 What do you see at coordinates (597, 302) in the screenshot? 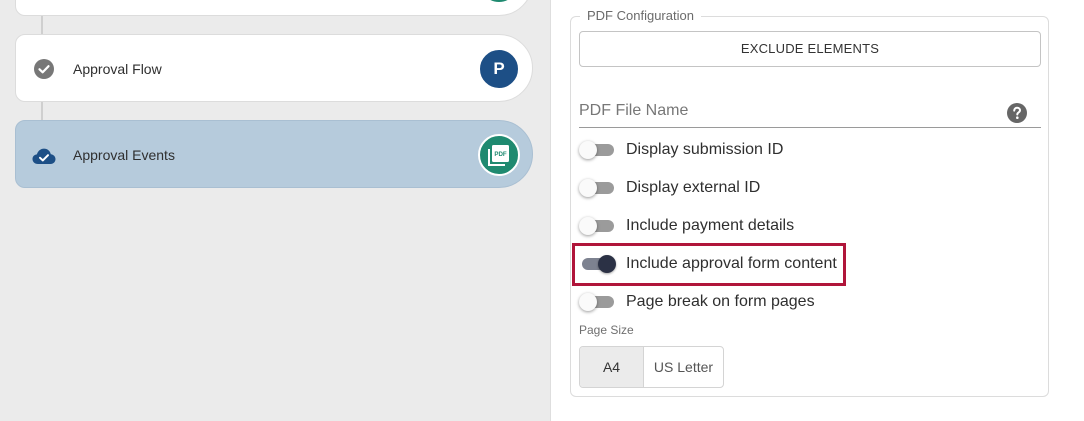
I see `page-break-on-form-pages-toggle` at bounding box center [597, 302].